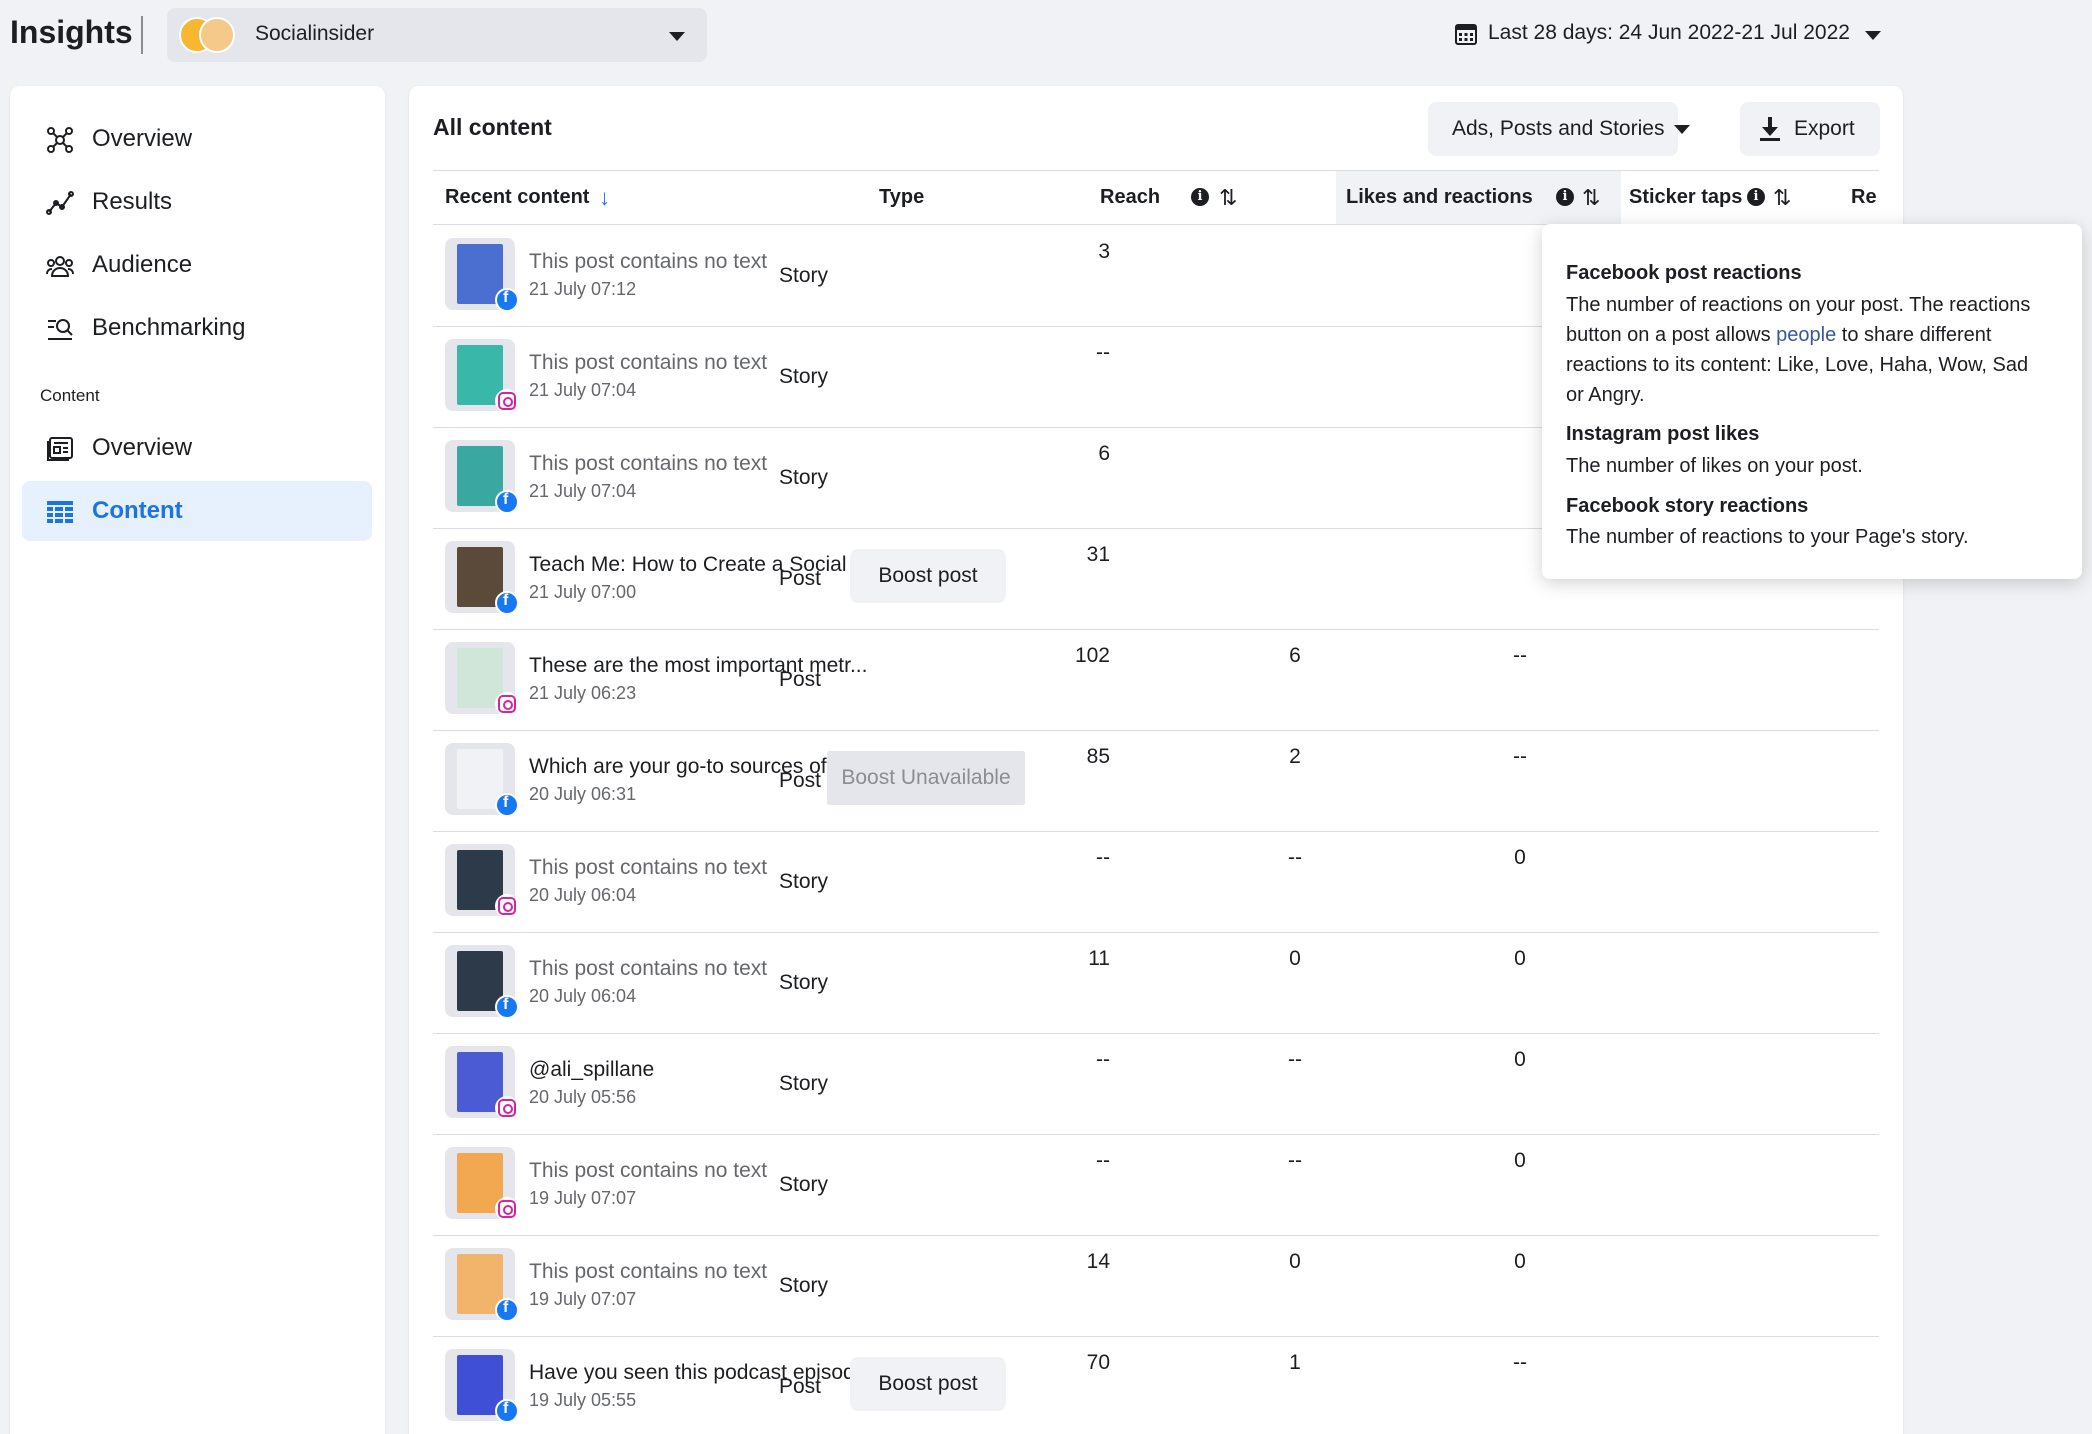  I want to click on likes-value: 6, so click(1295, 655).